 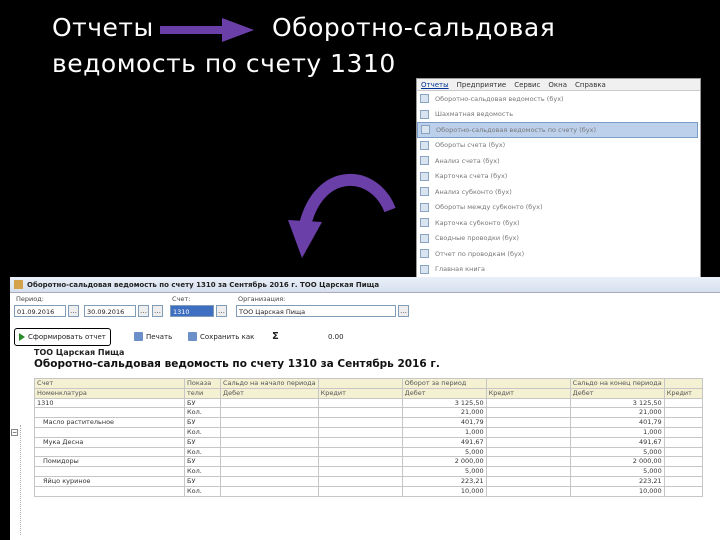 I want to click on table-cell: Мука Десна, so click(x=109, y=442).